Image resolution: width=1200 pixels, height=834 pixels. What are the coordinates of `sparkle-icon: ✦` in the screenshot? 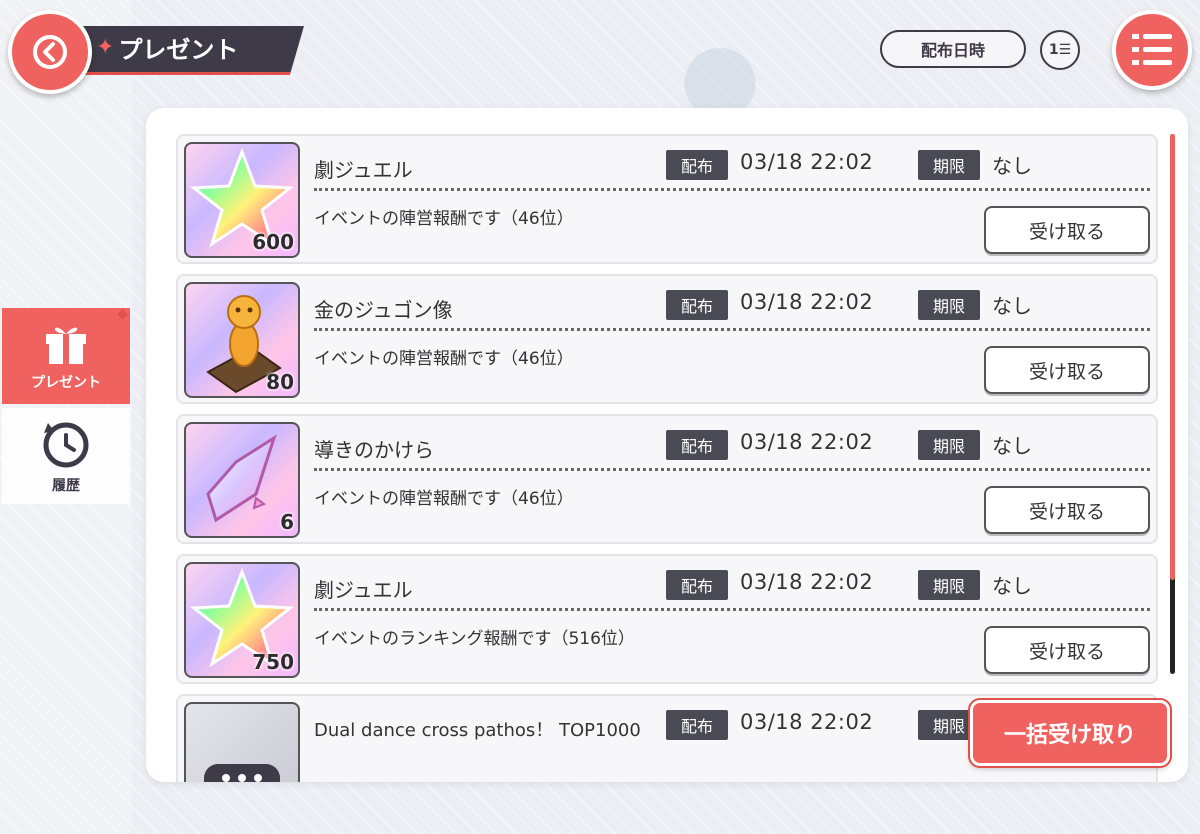 It's located at (105, 47).